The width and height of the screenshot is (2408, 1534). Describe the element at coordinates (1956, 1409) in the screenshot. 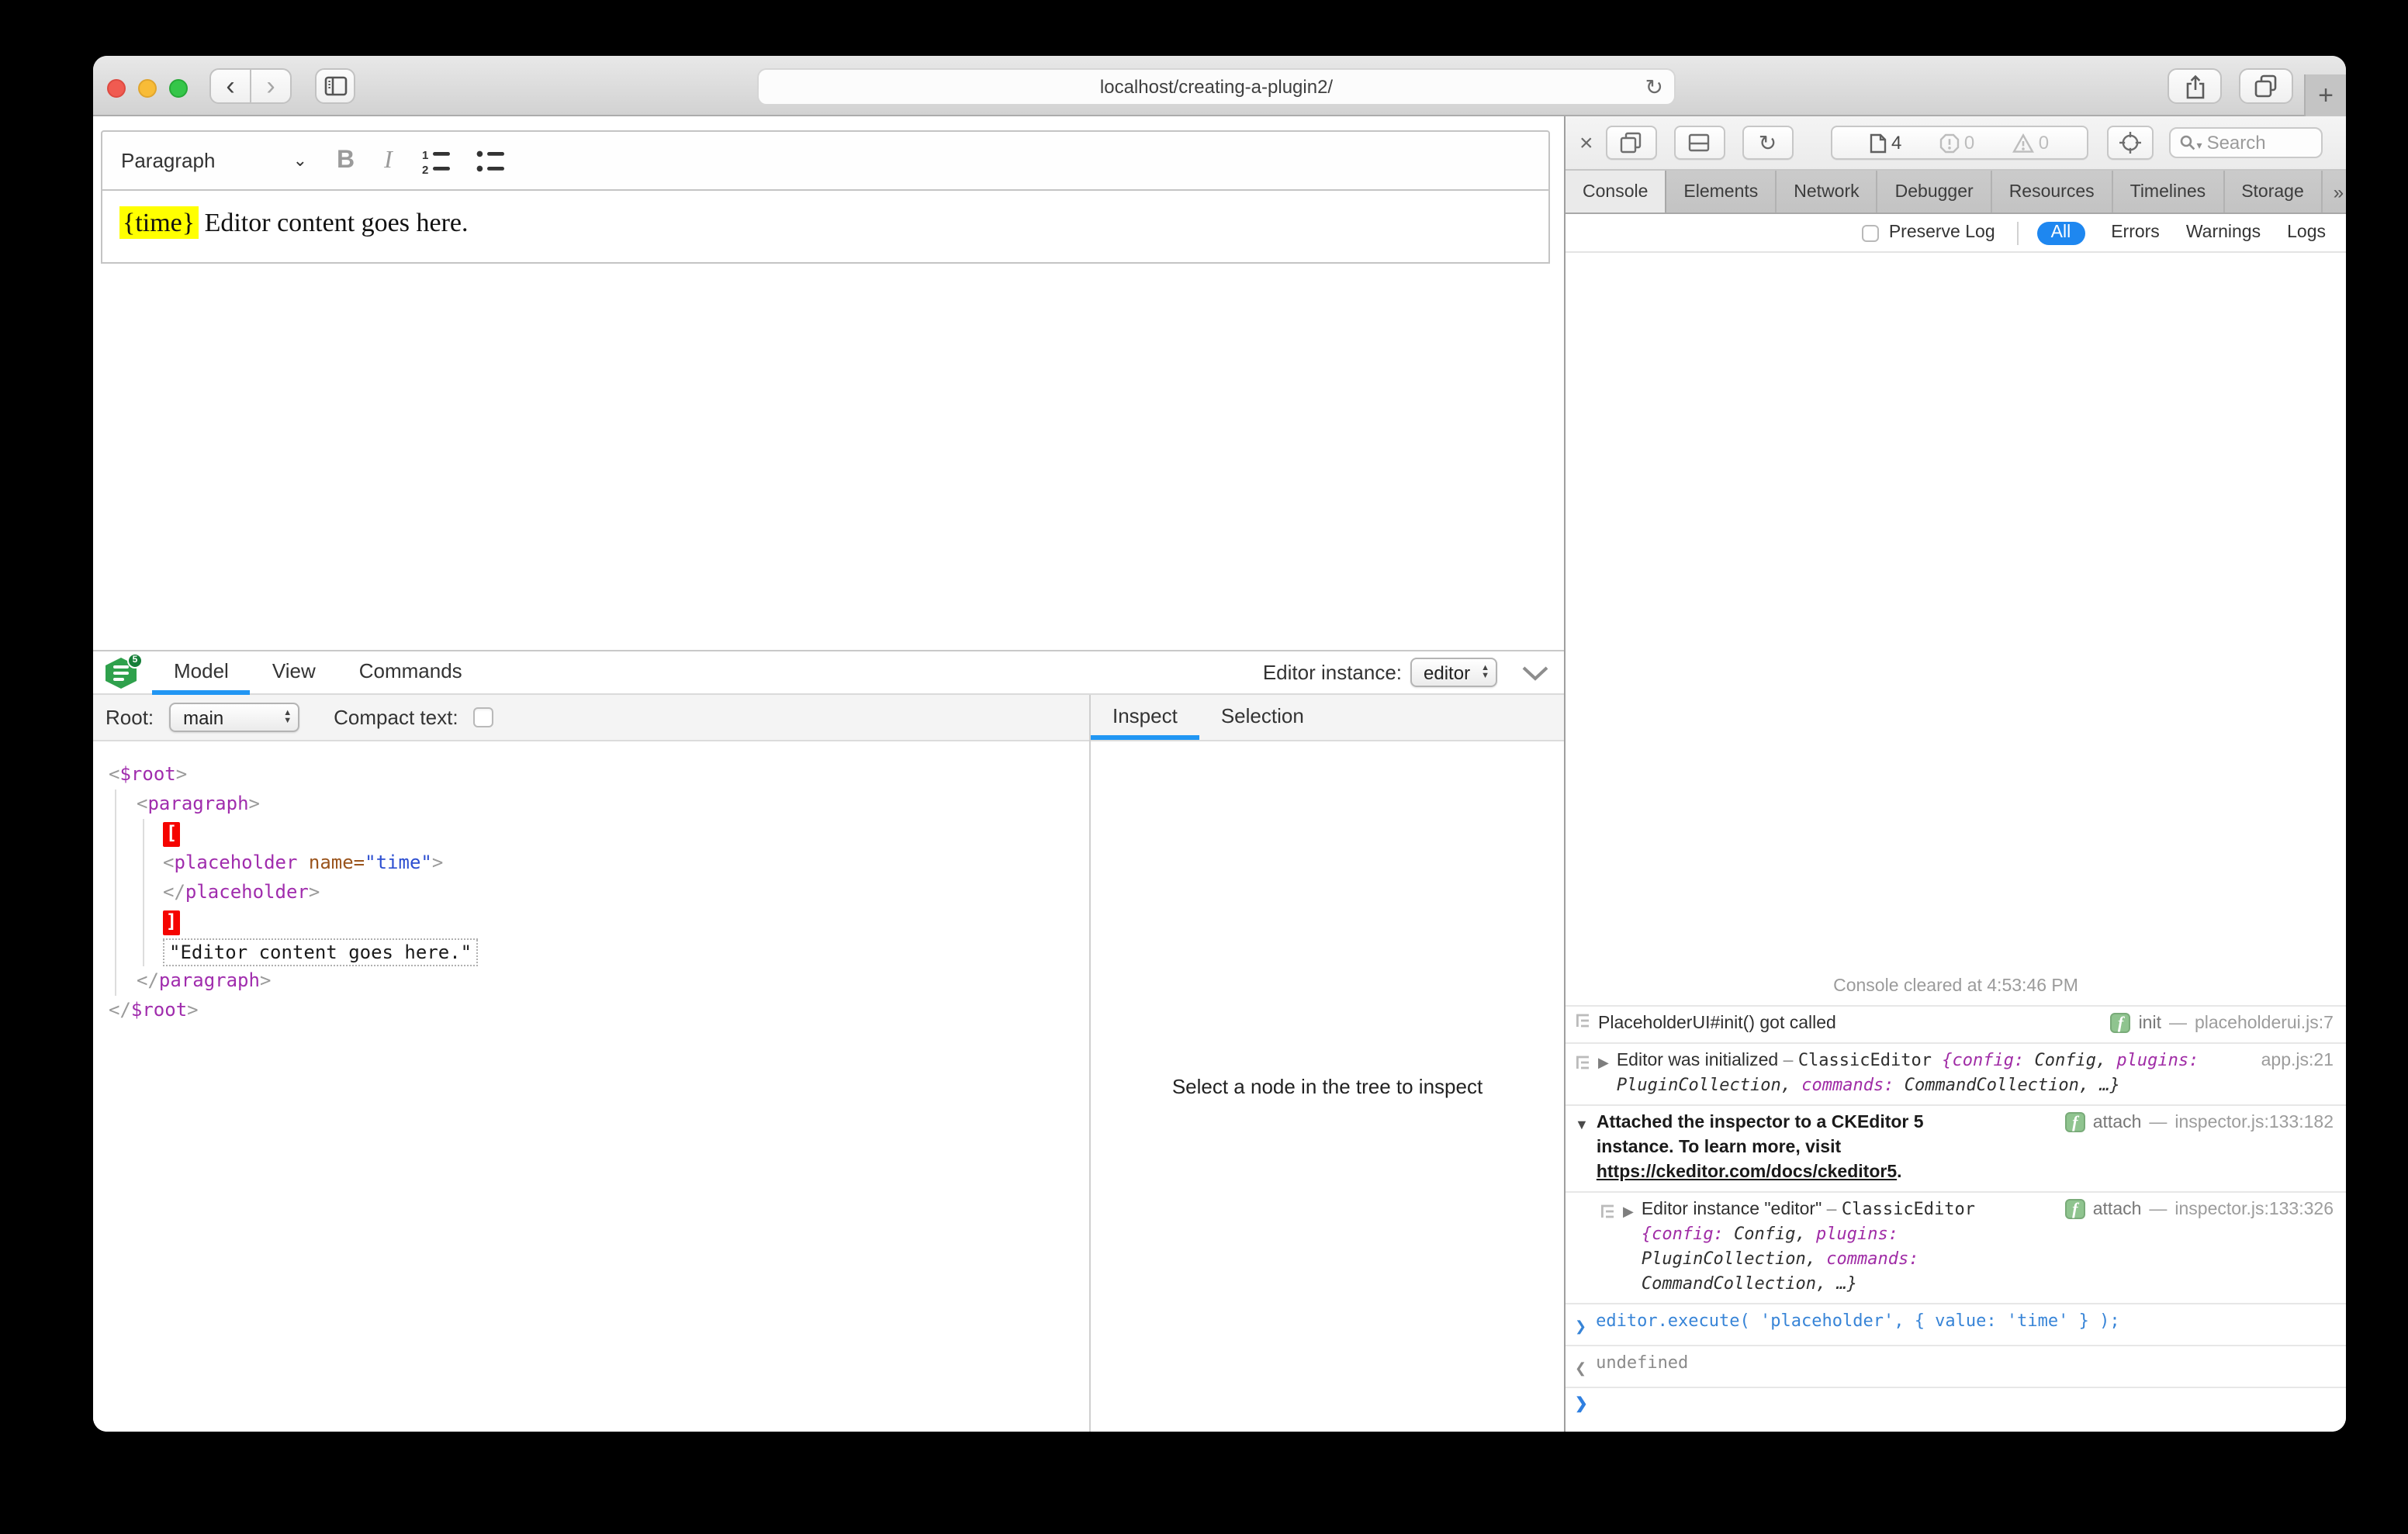

I see `console-prompt: ❯` at that location.